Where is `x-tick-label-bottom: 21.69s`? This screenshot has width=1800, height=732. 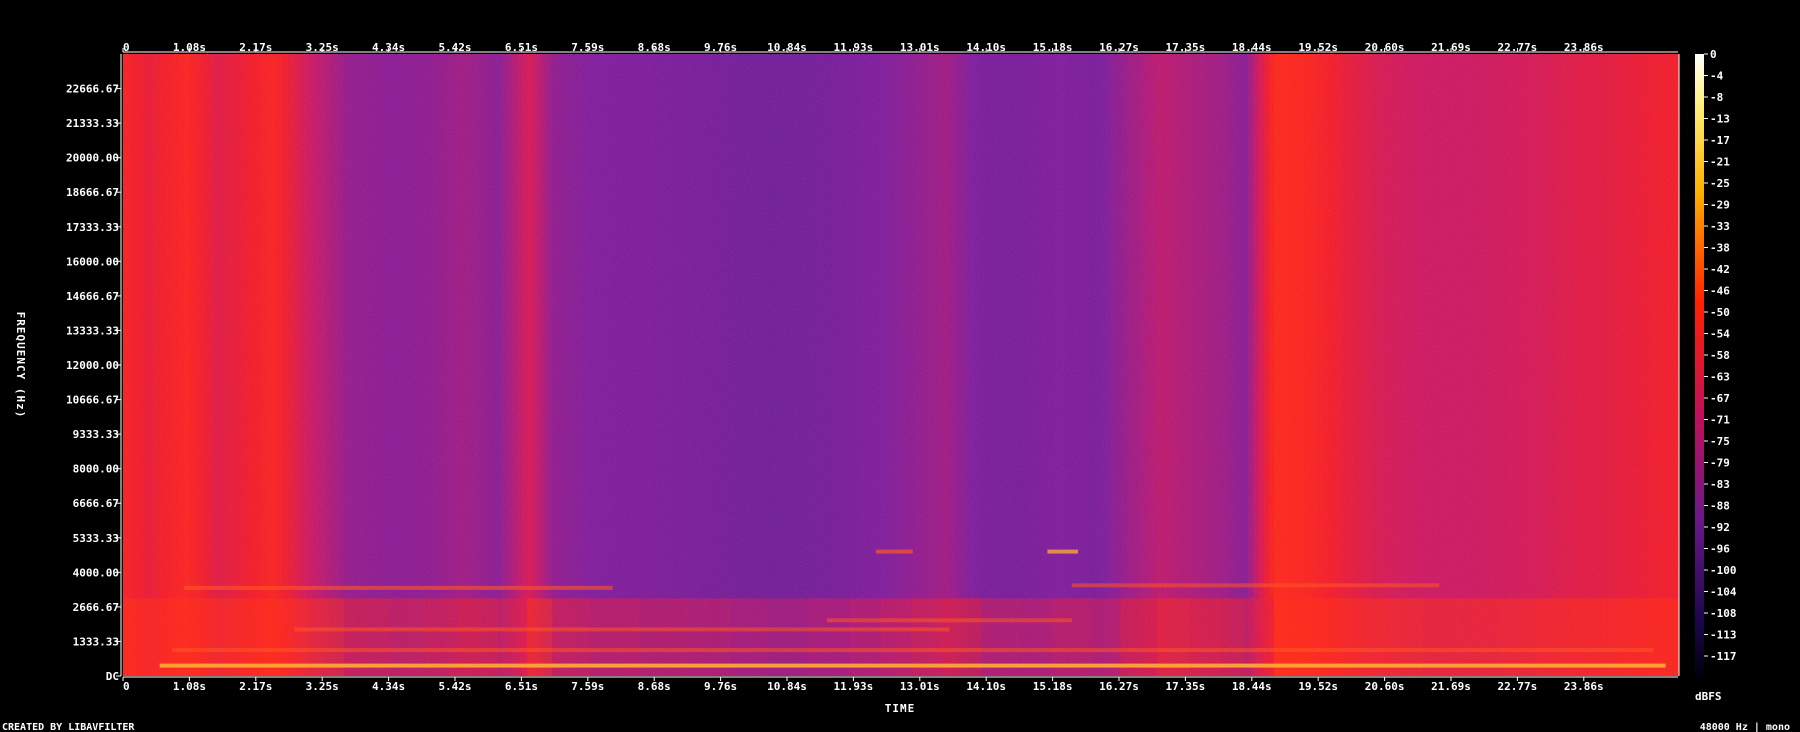
x-tick-label-bottom: 21.69s is located at coordinates (1451, 686).